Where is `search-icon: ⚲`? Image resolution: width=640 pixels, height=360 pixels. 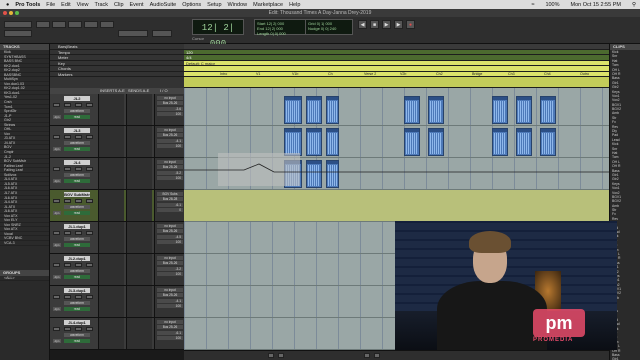
search-icon: ⚲ is located at coordinates (634, 5).